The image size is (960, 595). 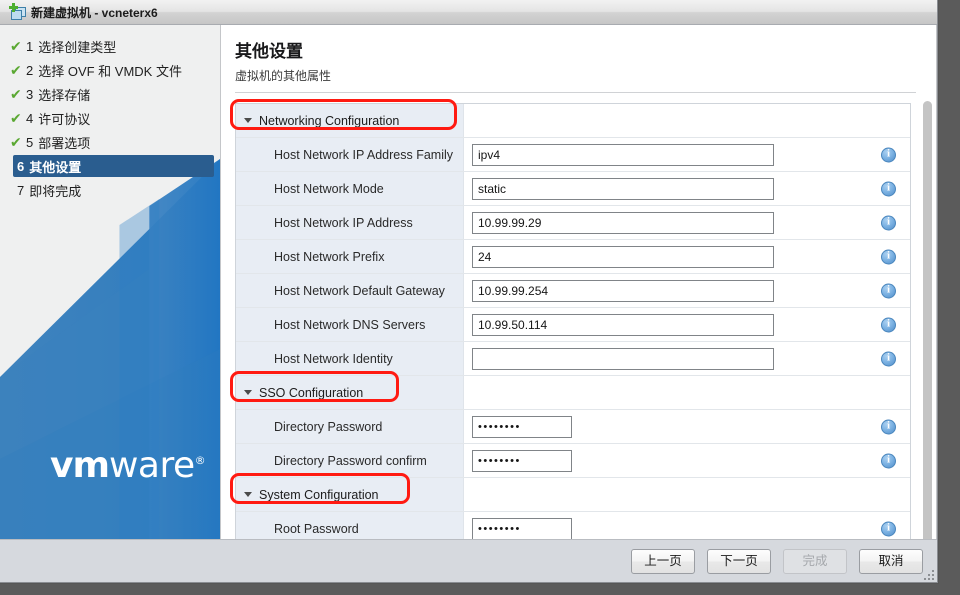 What do you see at coordinates (328, 426) in the screenshot?
I see `label-text: Directory Password` at bounding box center [328, 426].